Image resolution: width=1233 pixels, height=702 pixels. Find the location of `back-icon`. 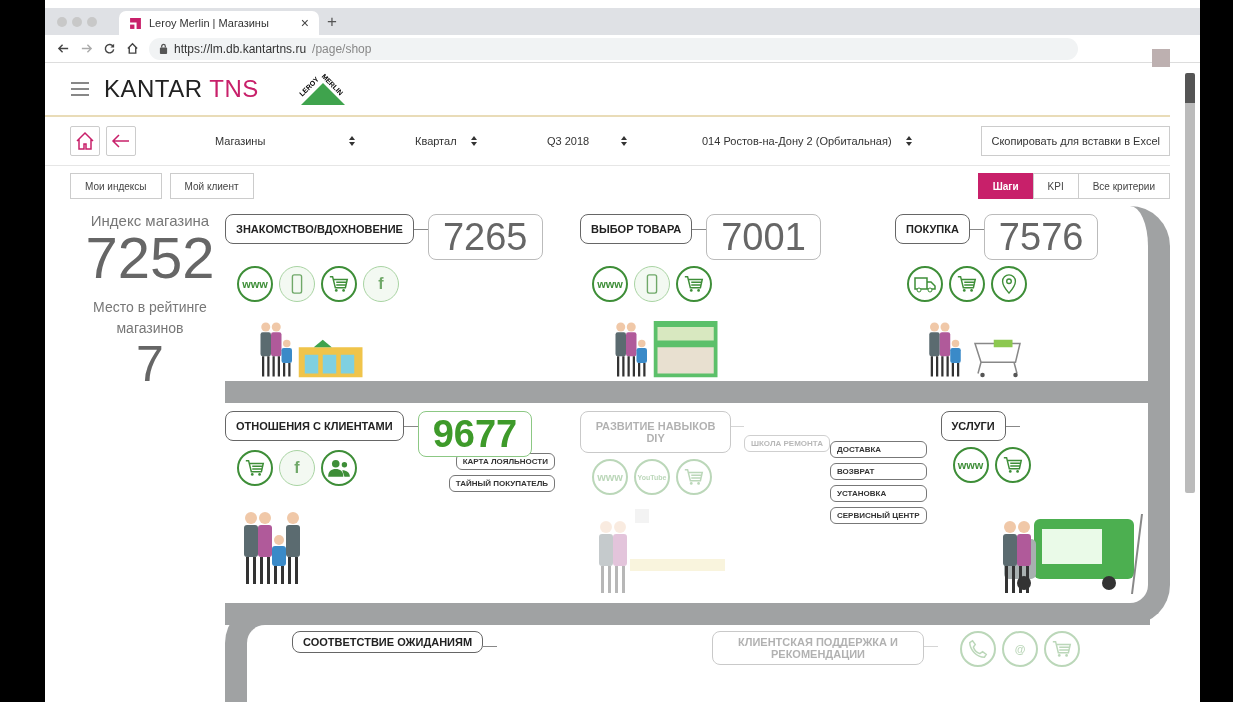

back-icon is located at coordinates (63, 48).